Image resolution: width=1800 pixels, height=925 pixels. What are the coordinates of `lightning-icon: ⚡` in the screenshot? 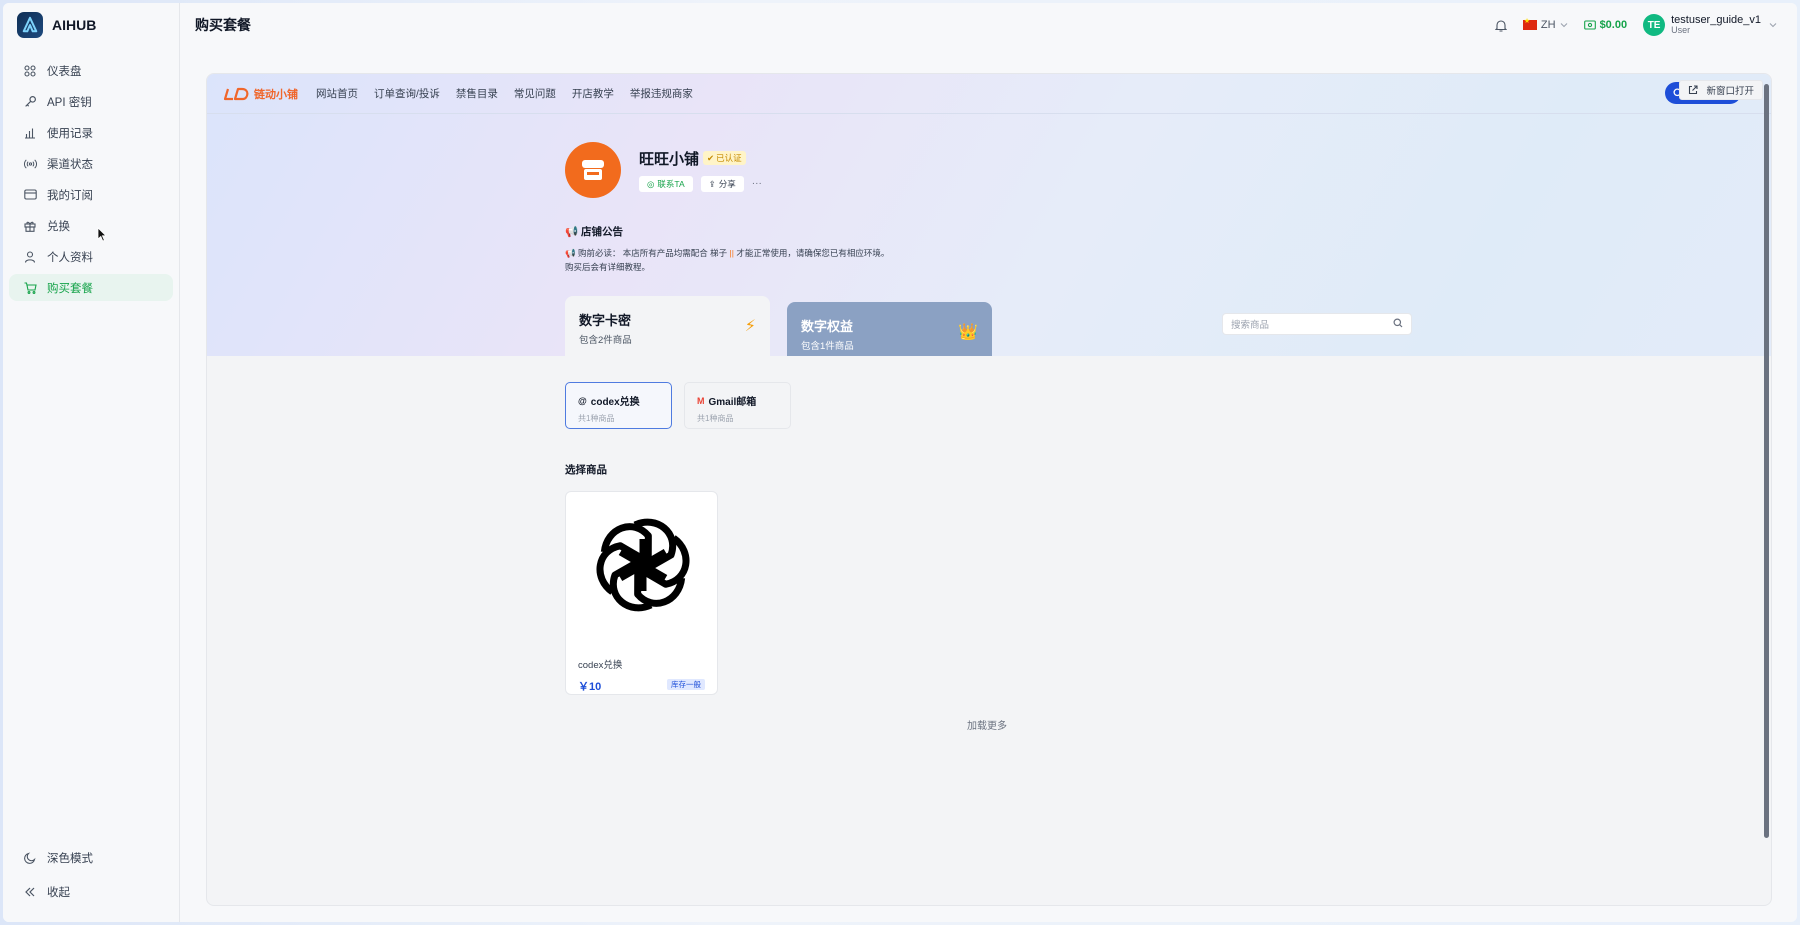 It's located at (750, 326).